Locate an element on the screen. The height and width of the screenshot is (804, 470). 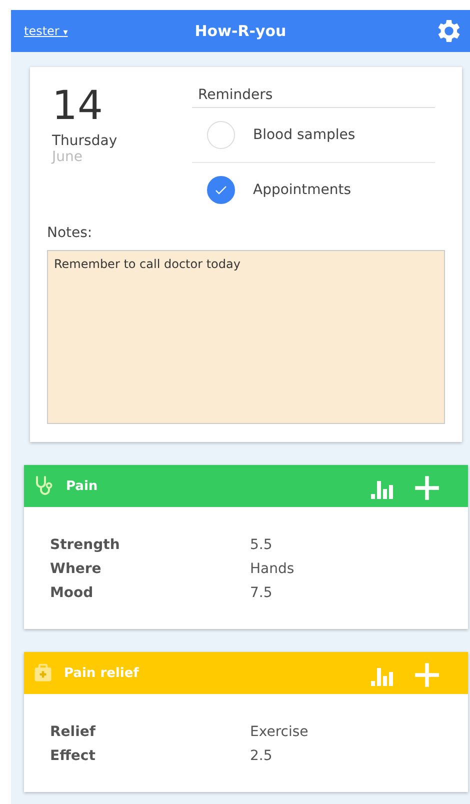
field-value: 2.5 is located at coordinates (261, 756).